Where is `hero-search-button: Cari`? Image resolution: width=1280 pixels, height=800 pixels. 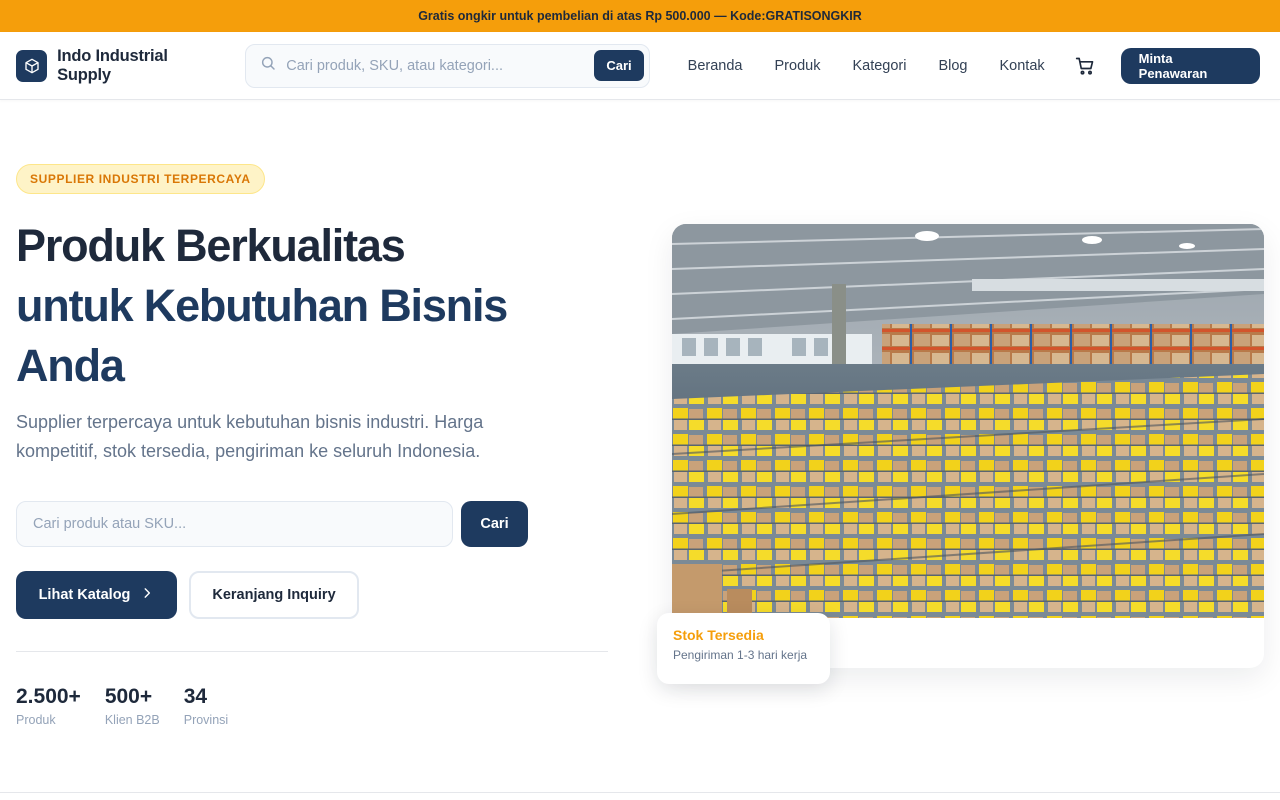
hero-search-button: Cari is located at coordinates (494, 524).